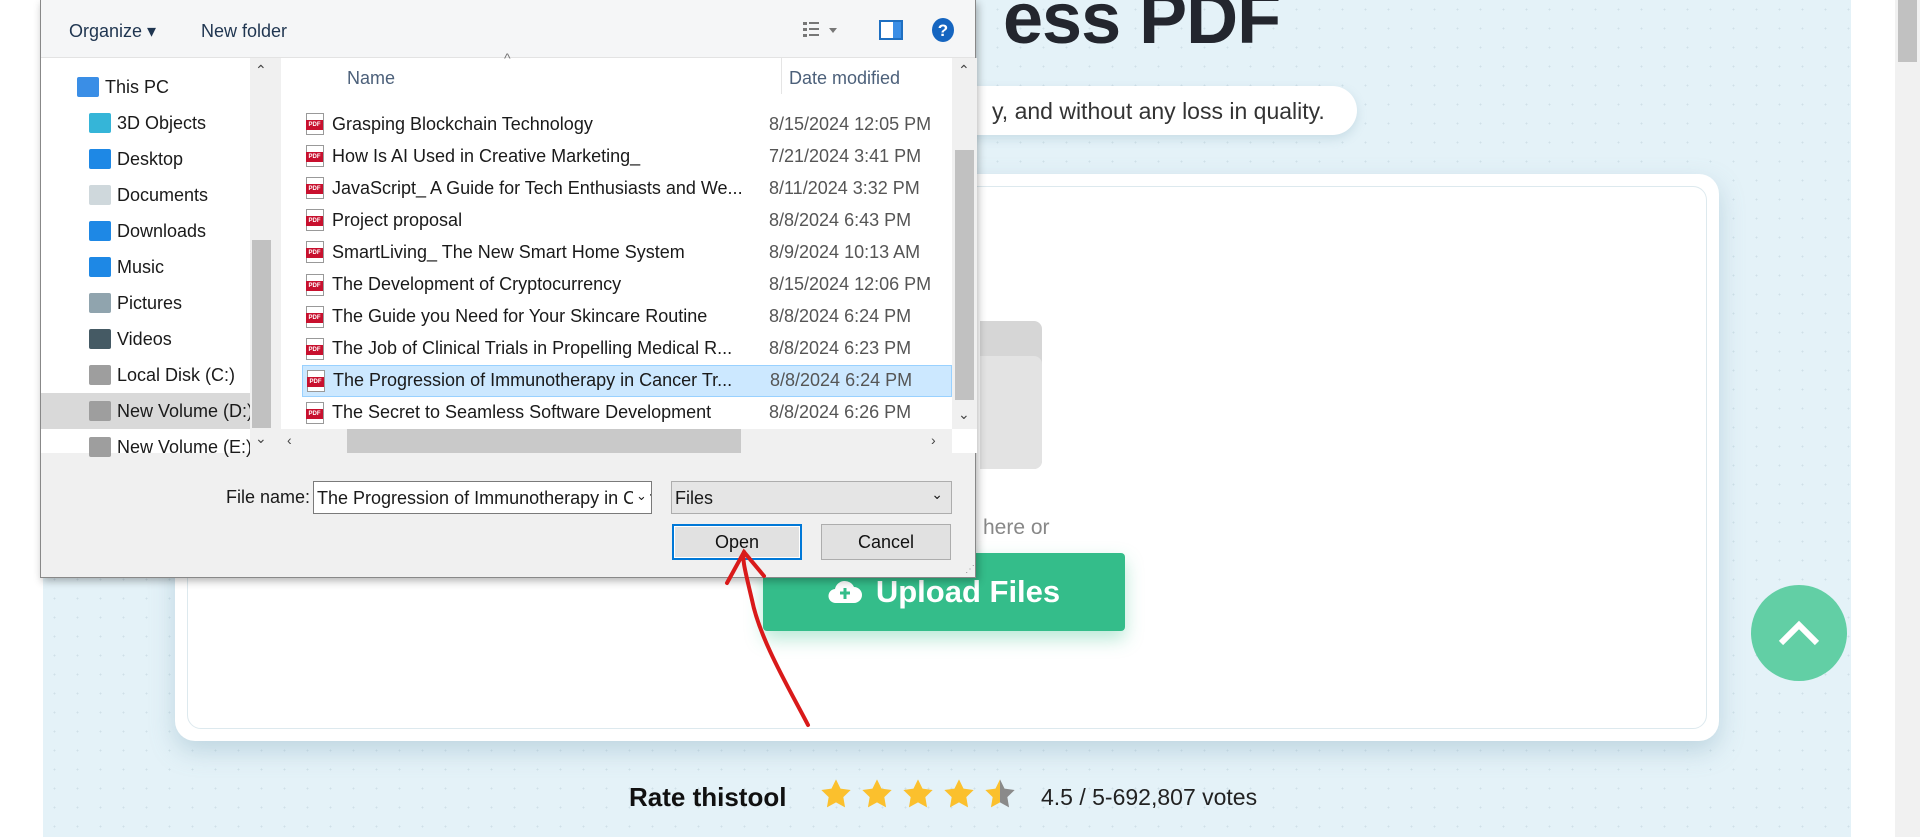 Image resolution: width=1920 pixels, height=837 pixels. Describe the element at coordinates (891, 30) in the screenshot. I see `preview-pane-icon` at that location.